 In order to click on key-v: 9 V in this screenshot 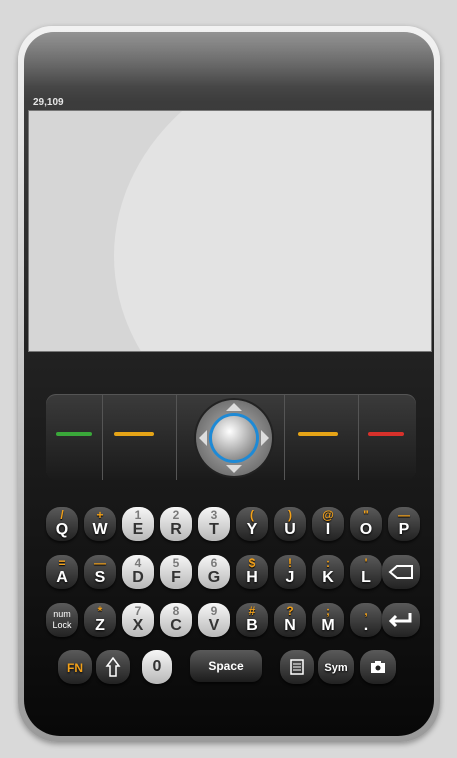, I will do `click(214, 620)`.